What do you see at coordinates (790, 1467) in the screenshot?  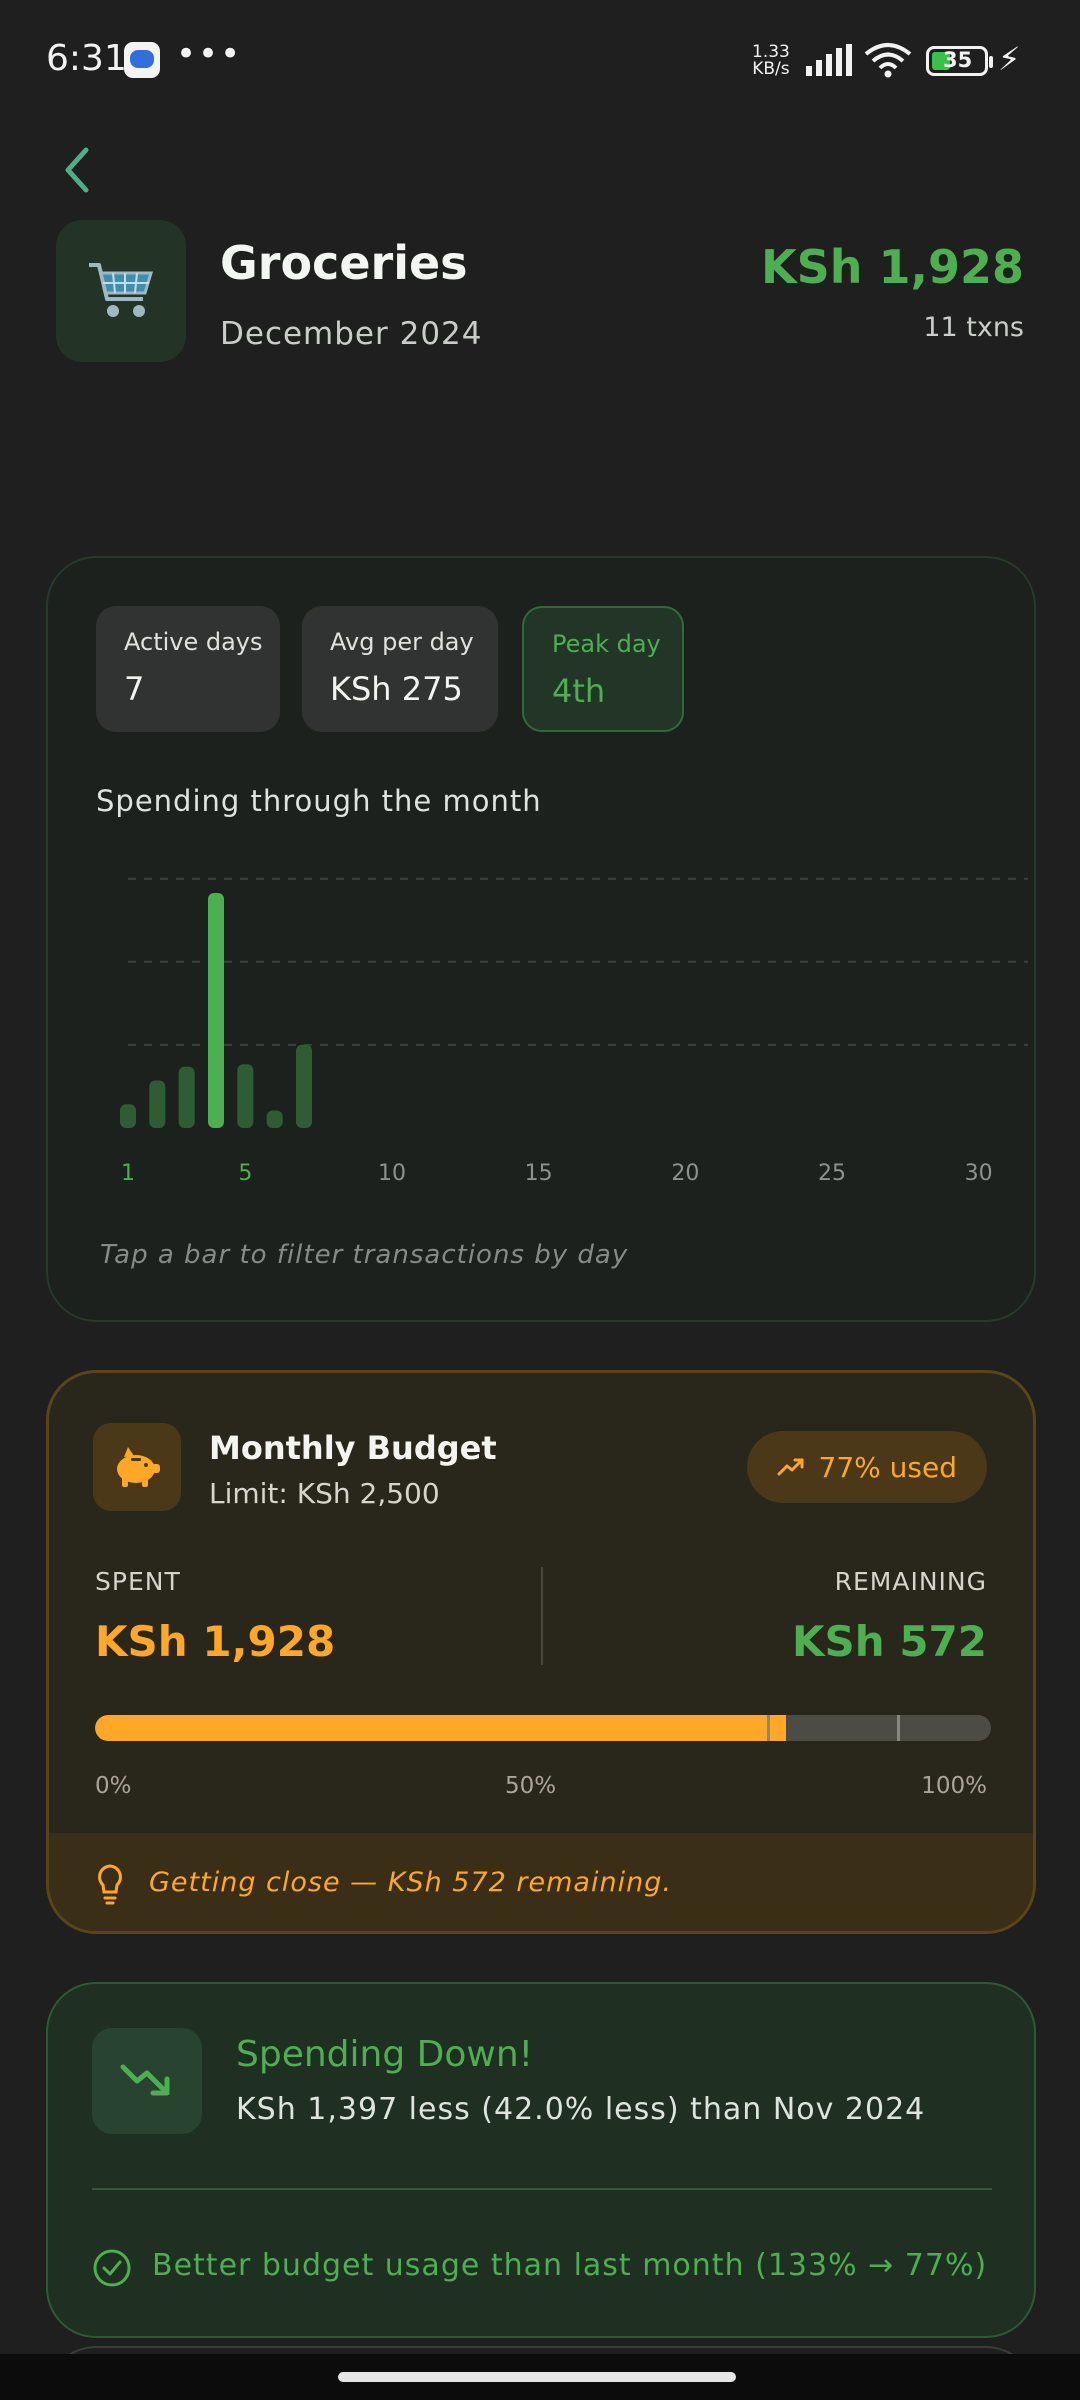 I see `trending-up-icon` at bounding box center [790, 1467].